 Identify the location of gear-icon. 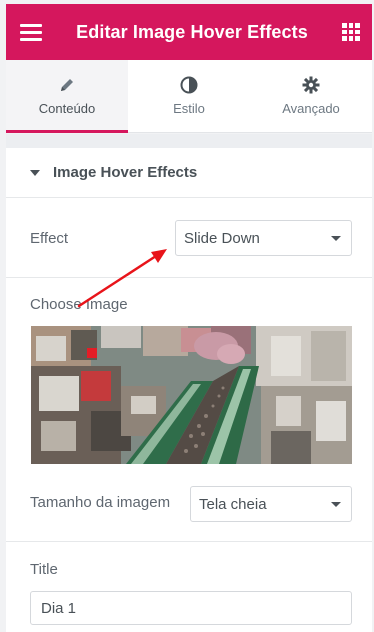
(311, 85).